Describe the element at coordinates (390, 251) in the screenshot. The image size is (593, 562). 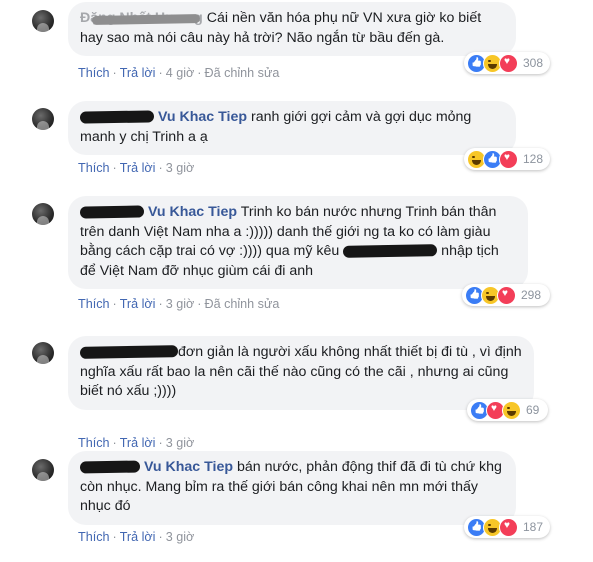
I see `redacted-text` at that location.